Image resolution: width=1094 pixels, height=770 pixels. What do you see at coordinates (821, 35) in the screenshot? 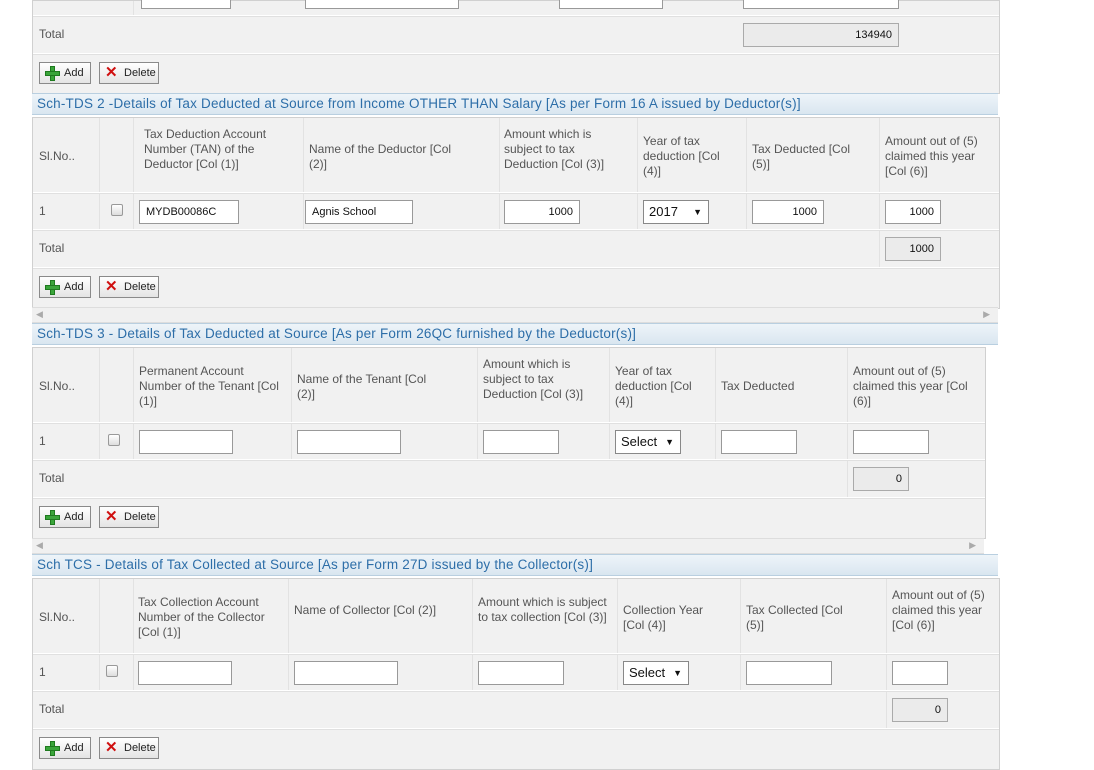
I see `prev-total-value: 134940` at bounding box center [821, 35].